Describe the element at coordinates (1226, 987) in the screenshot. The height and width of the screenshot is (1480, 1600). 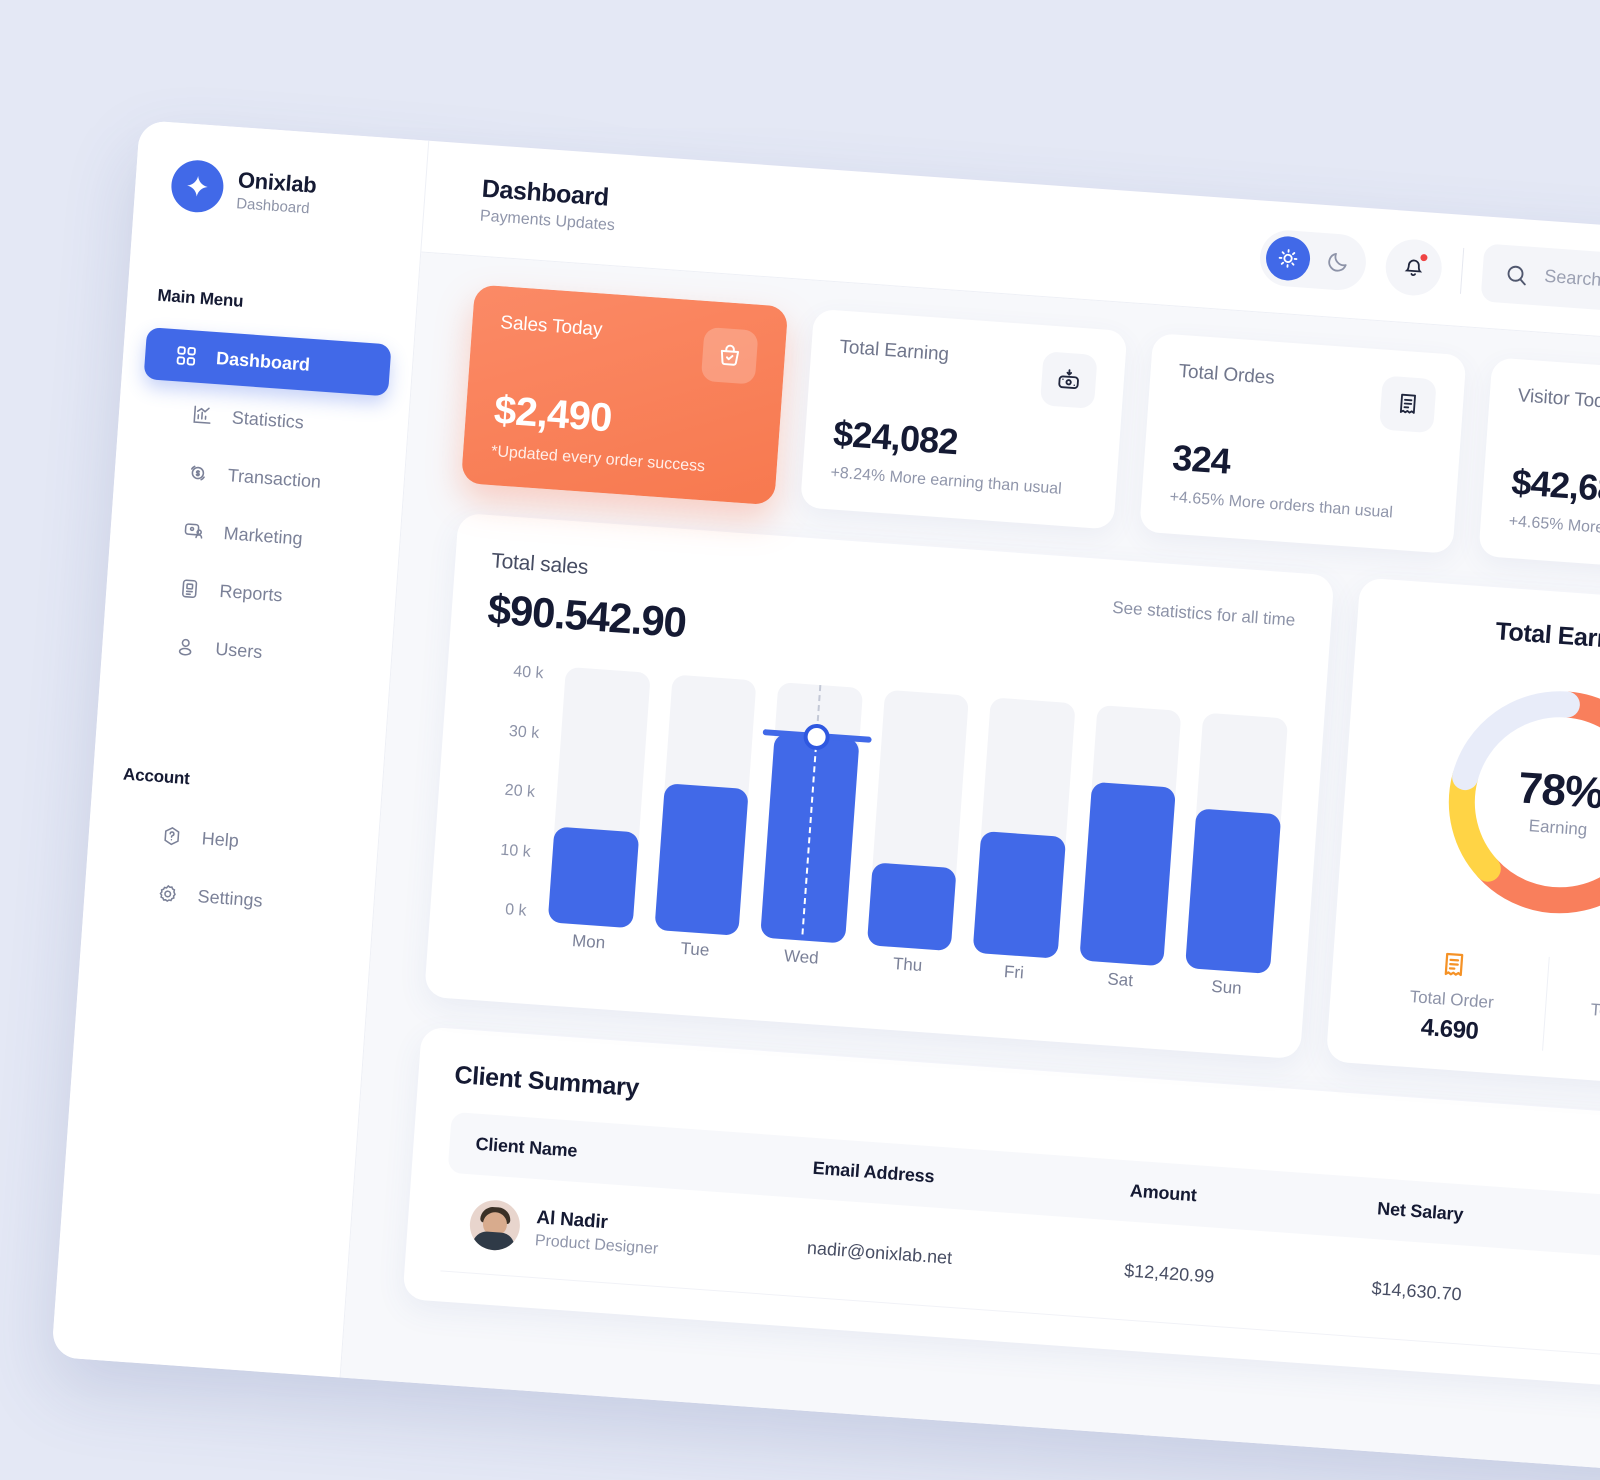
I see `bar-label: Sun` at that location.